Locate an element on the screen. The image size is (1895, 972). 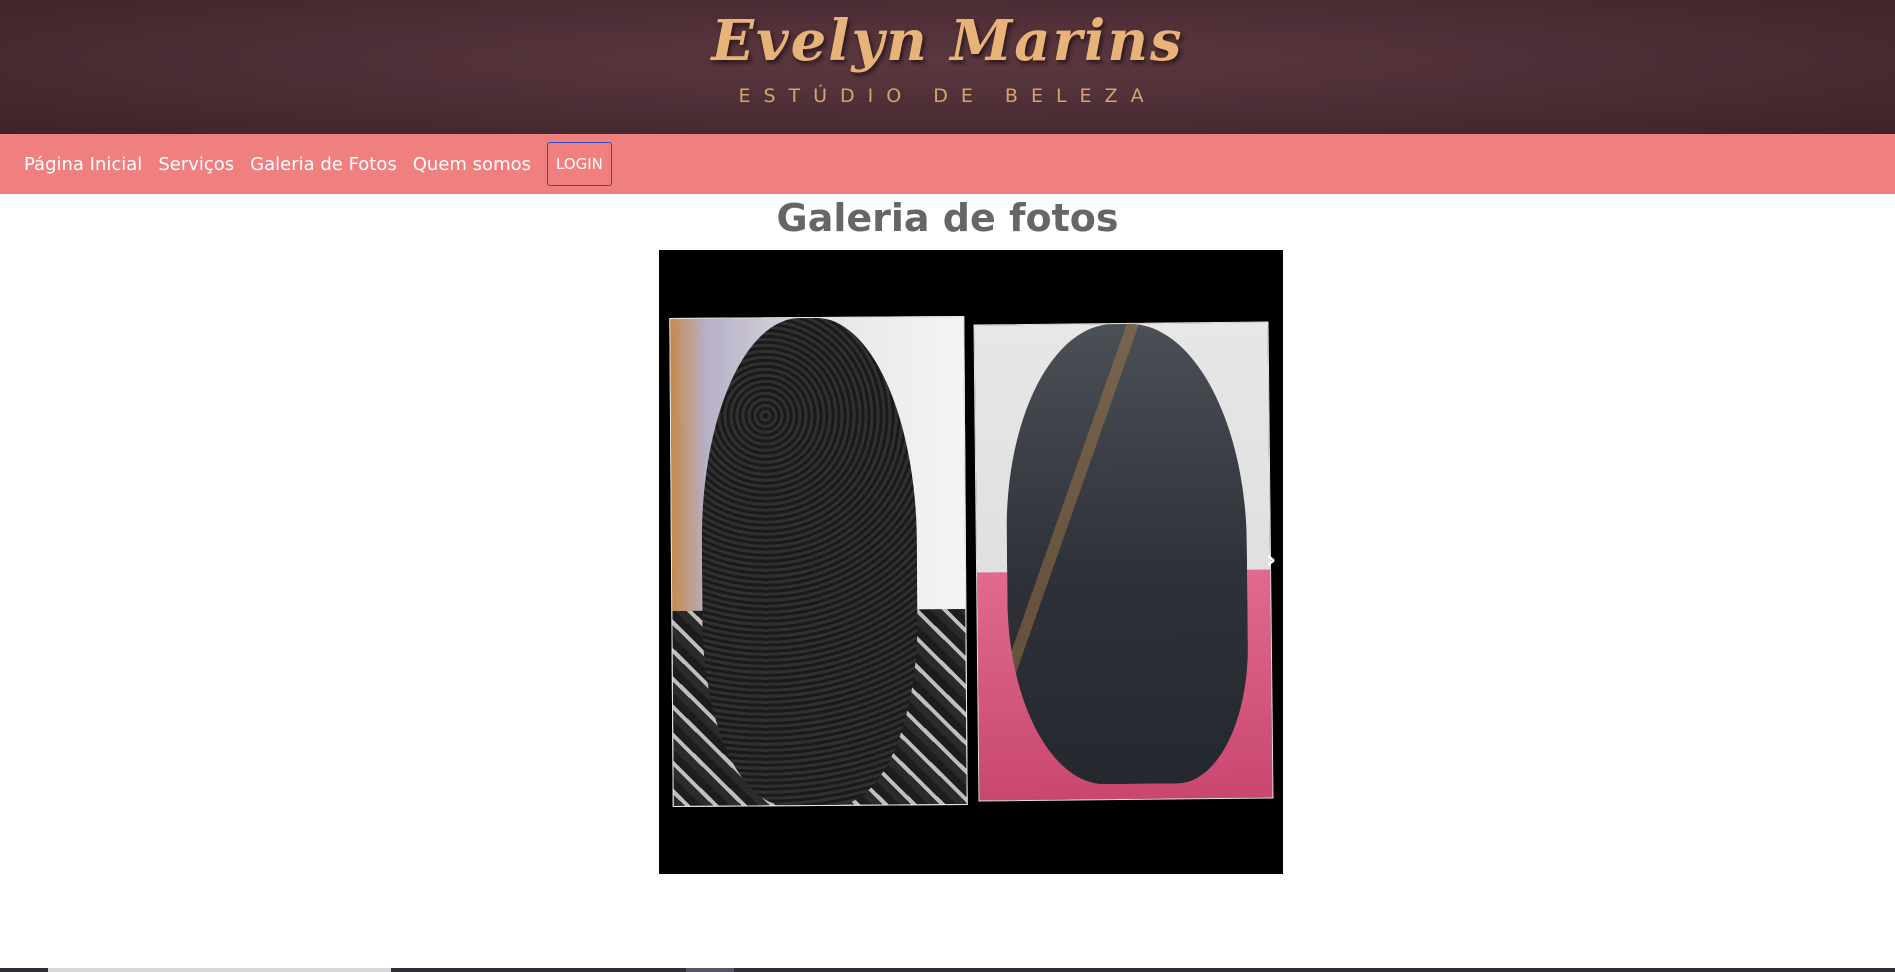
gallery-photo-straight-hair is located at coordinates (1123, 561).